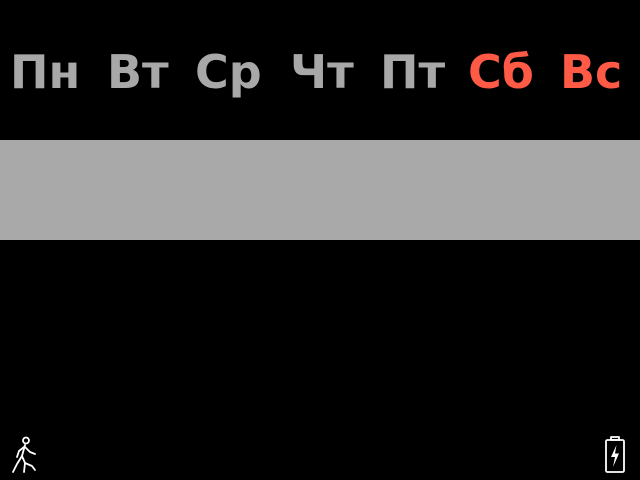 The image size is (640, 480). What do you see at coordinates (412, 72) in the screenshot?
I see `weekday-friday: Пт` at bounding box center [412, 72].